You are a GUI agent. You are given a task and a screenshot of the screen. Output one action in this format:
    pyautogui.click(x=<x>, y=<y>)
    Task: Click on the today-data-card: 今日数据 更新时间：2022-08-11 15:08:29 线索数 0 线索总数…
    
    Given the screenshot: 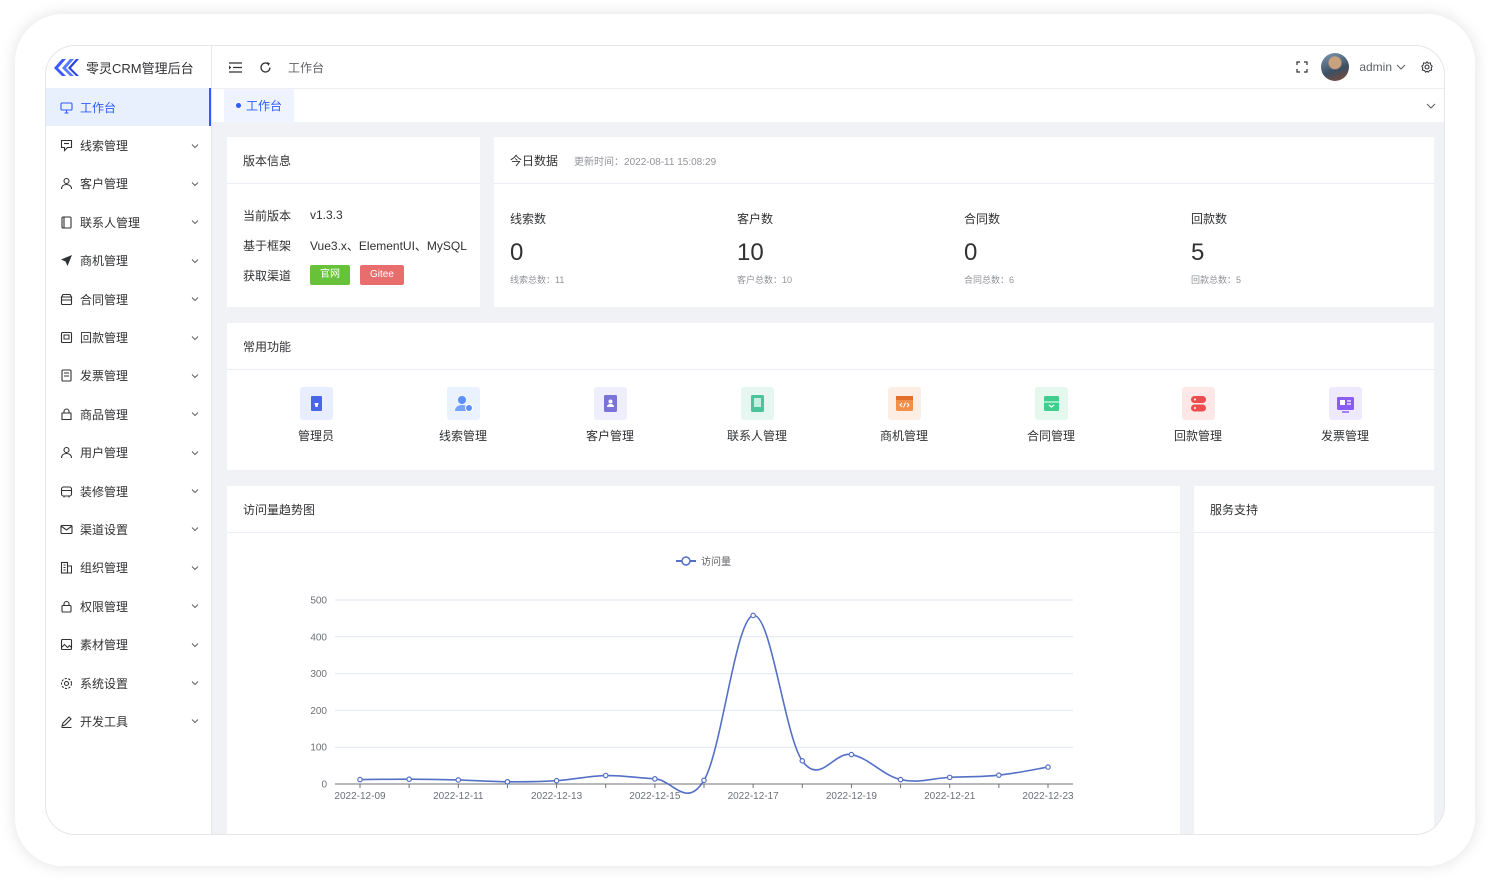 What is the action you would take?
    pyautogui.click(x=964, y=222)
    